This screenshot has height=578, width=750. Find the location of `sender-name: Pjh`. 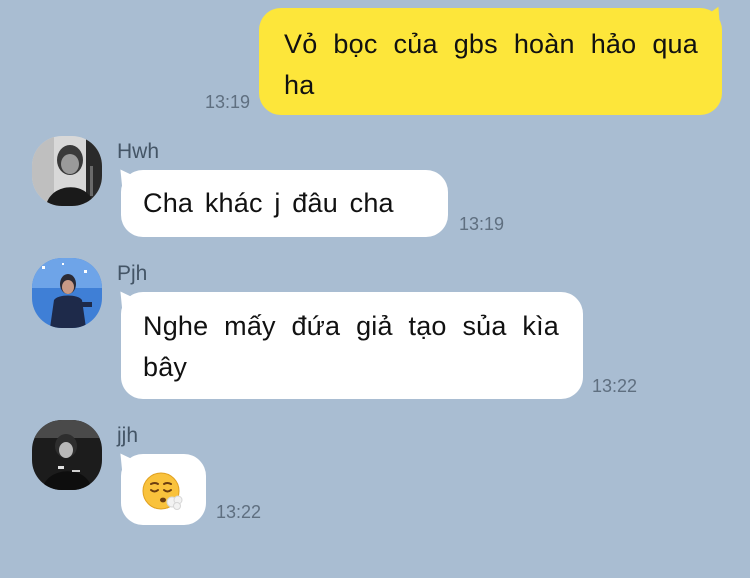

sender-name: Pjh is located at coordinates (132, 273).